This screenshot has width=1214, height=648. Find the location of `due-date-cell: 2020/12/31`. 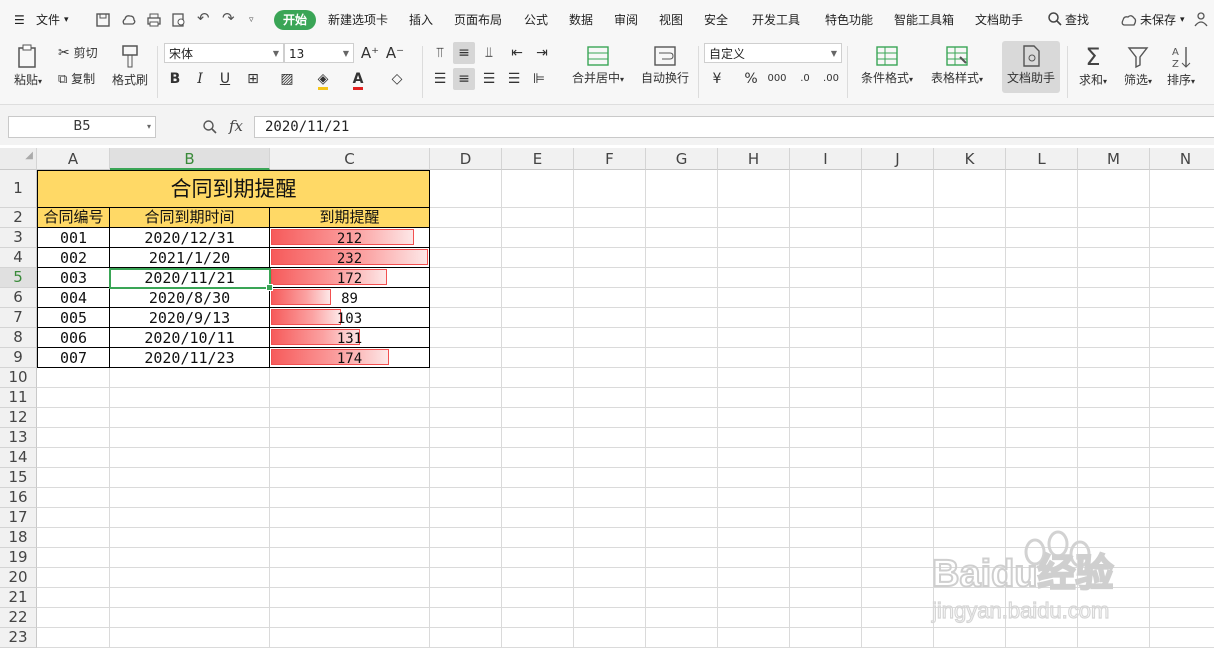

due-date-cell: 2020/12/31 is located at coordinates (190, 238).